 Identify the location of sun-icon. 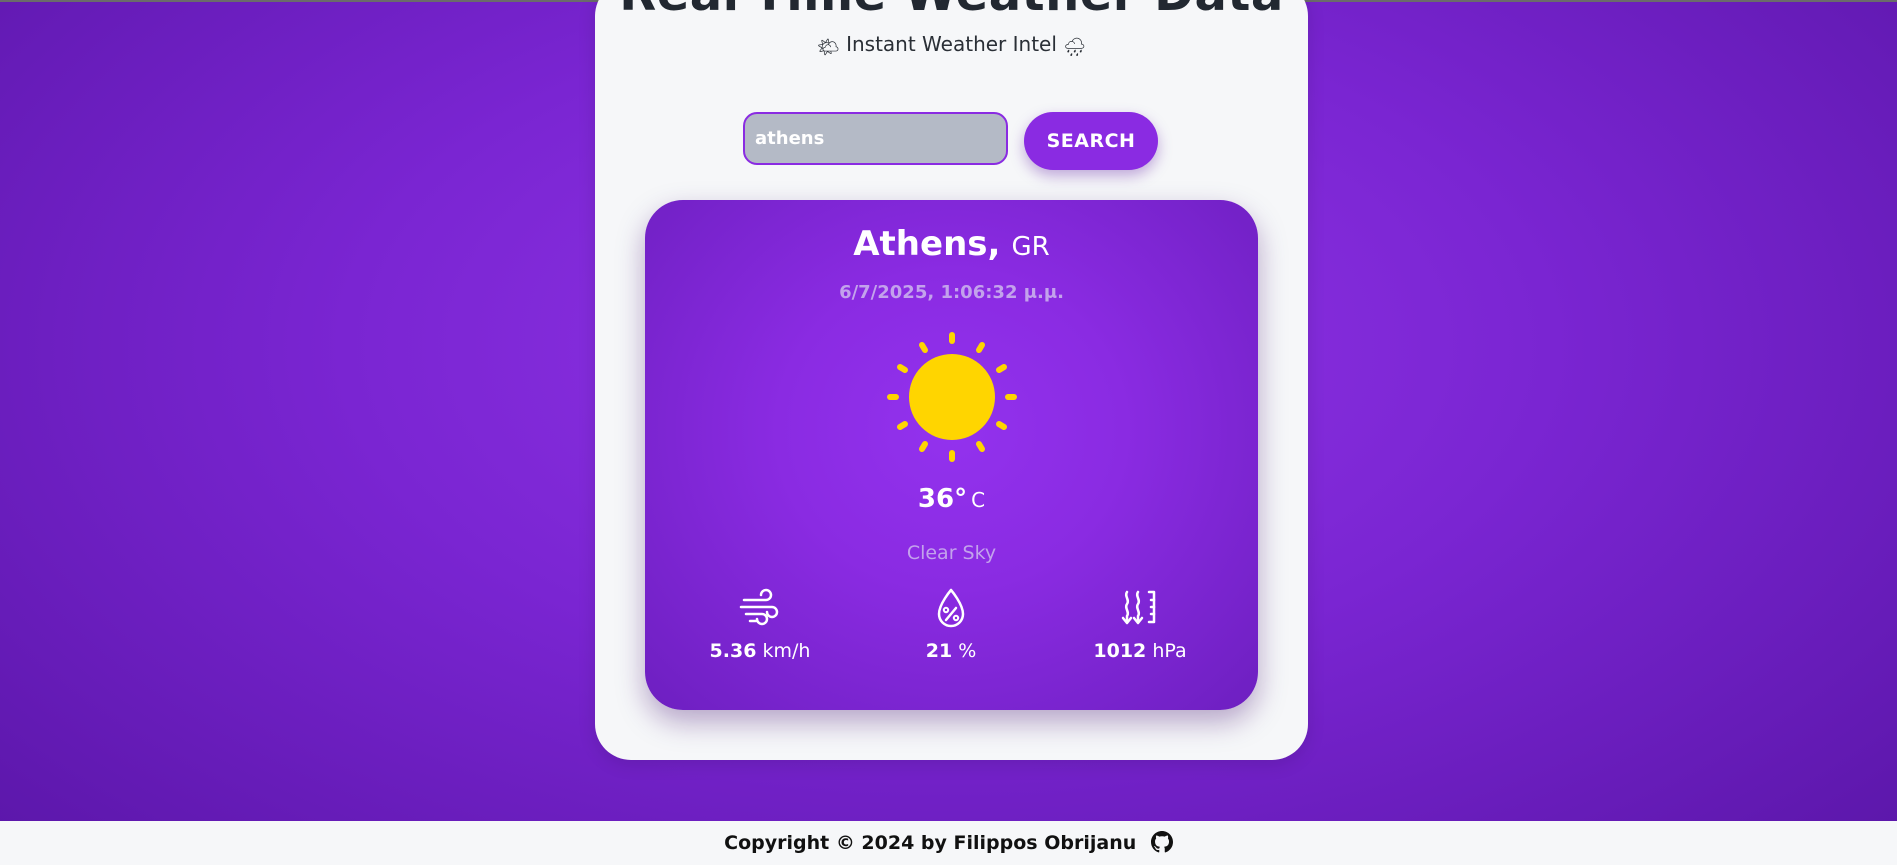
(952, 397).